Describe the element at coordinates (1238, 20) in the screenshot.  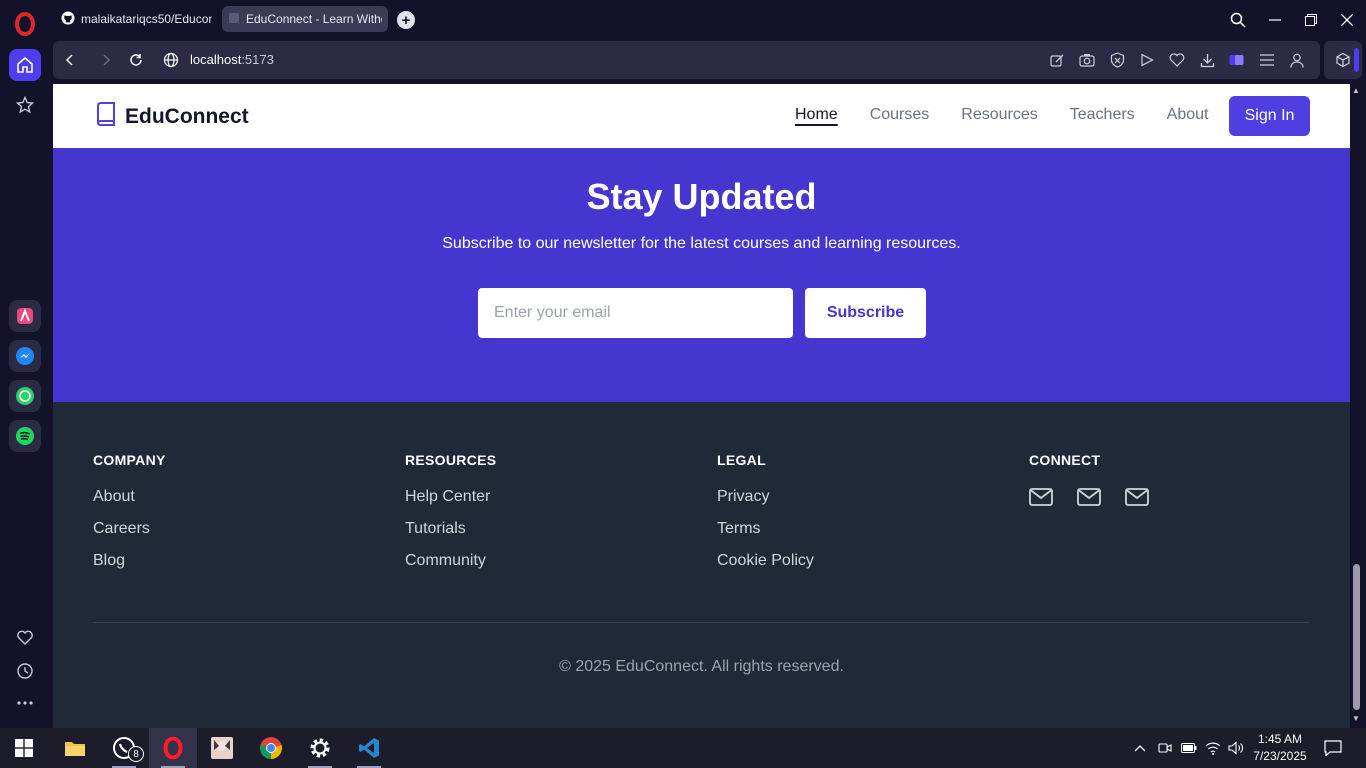
I see `search-icon` at that location.